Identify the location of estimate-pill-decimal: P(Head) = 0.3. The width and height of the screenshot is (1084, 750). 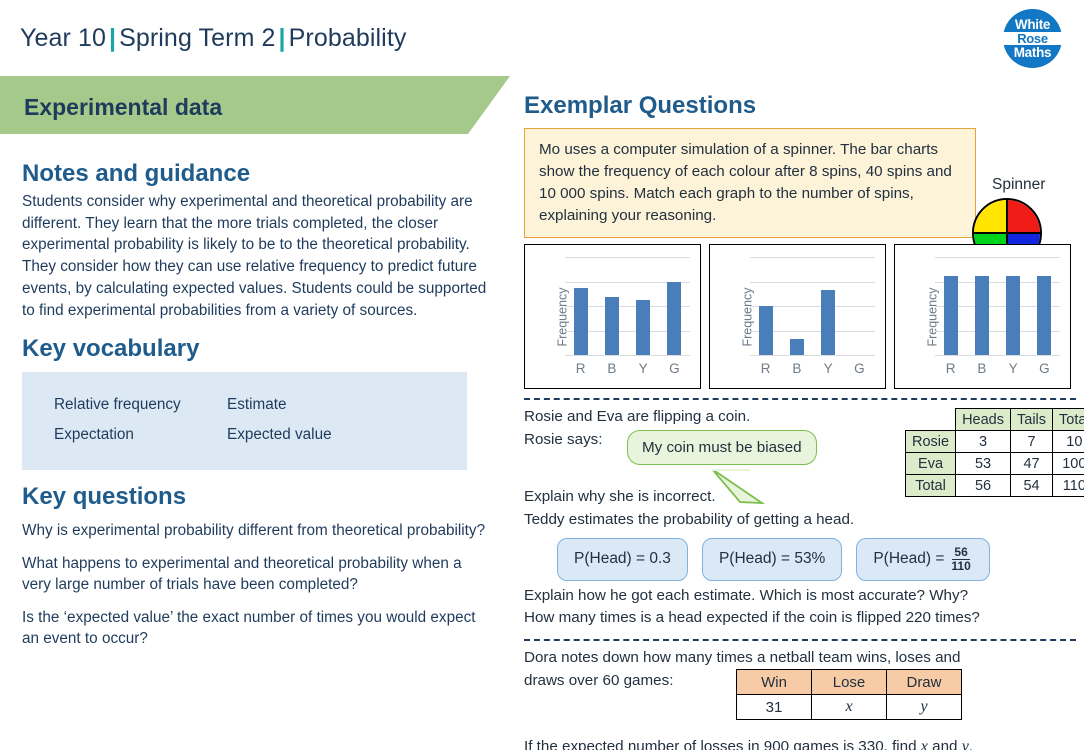
(622, 559).